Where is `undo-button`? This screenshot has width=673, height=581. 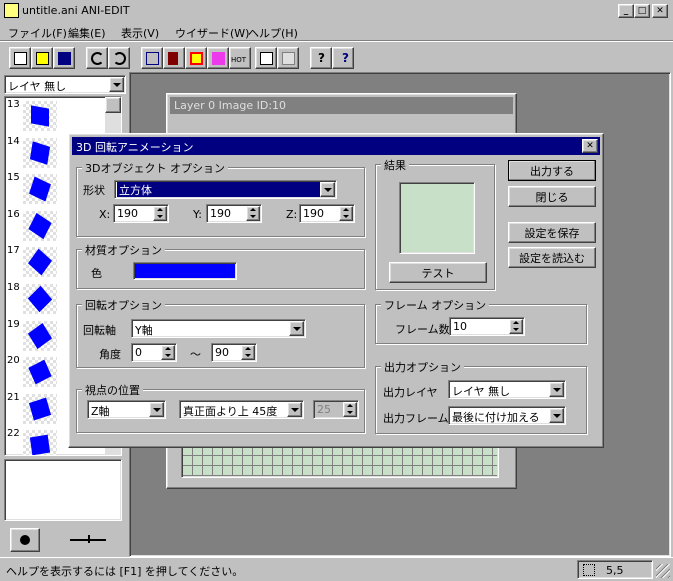
undo-button is located at coordinates (97, 58).